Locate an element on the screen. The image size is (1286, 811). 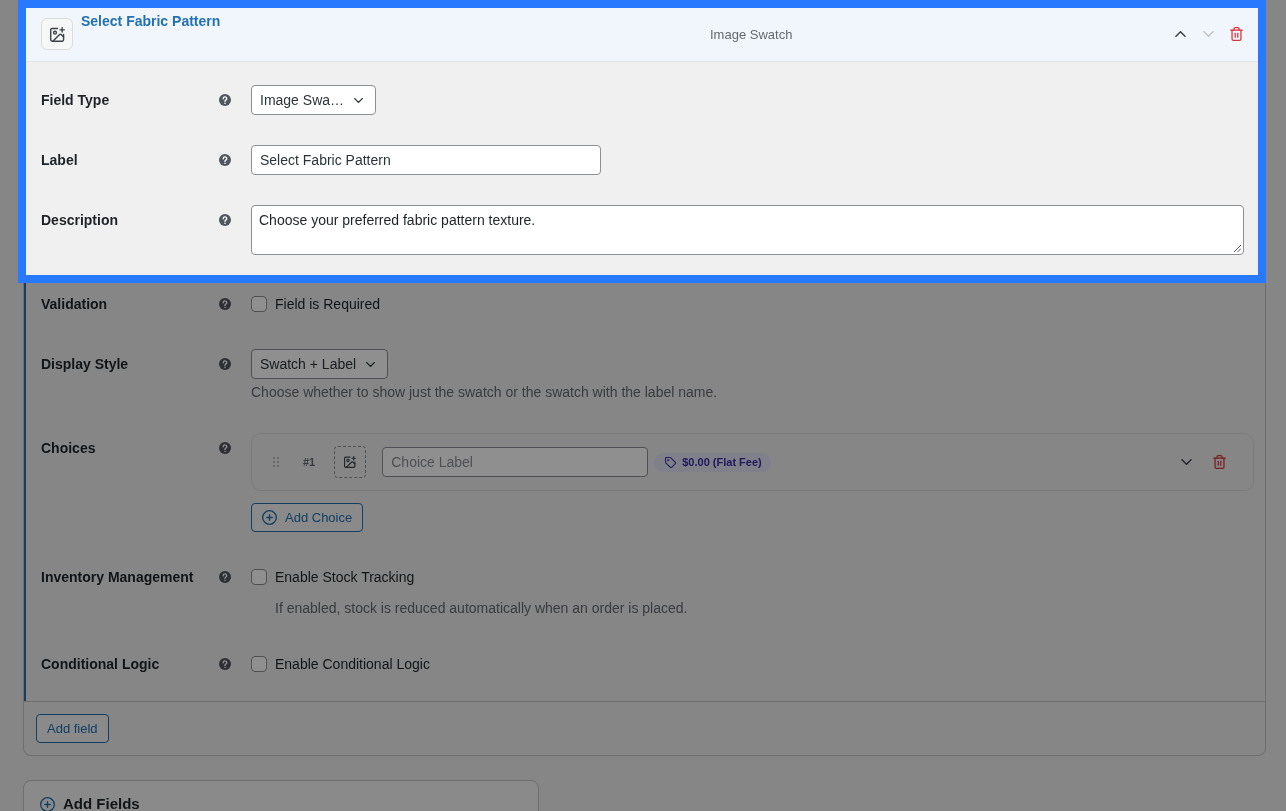
choice-label-input: Choice Label is located at coordinates (515, 462).